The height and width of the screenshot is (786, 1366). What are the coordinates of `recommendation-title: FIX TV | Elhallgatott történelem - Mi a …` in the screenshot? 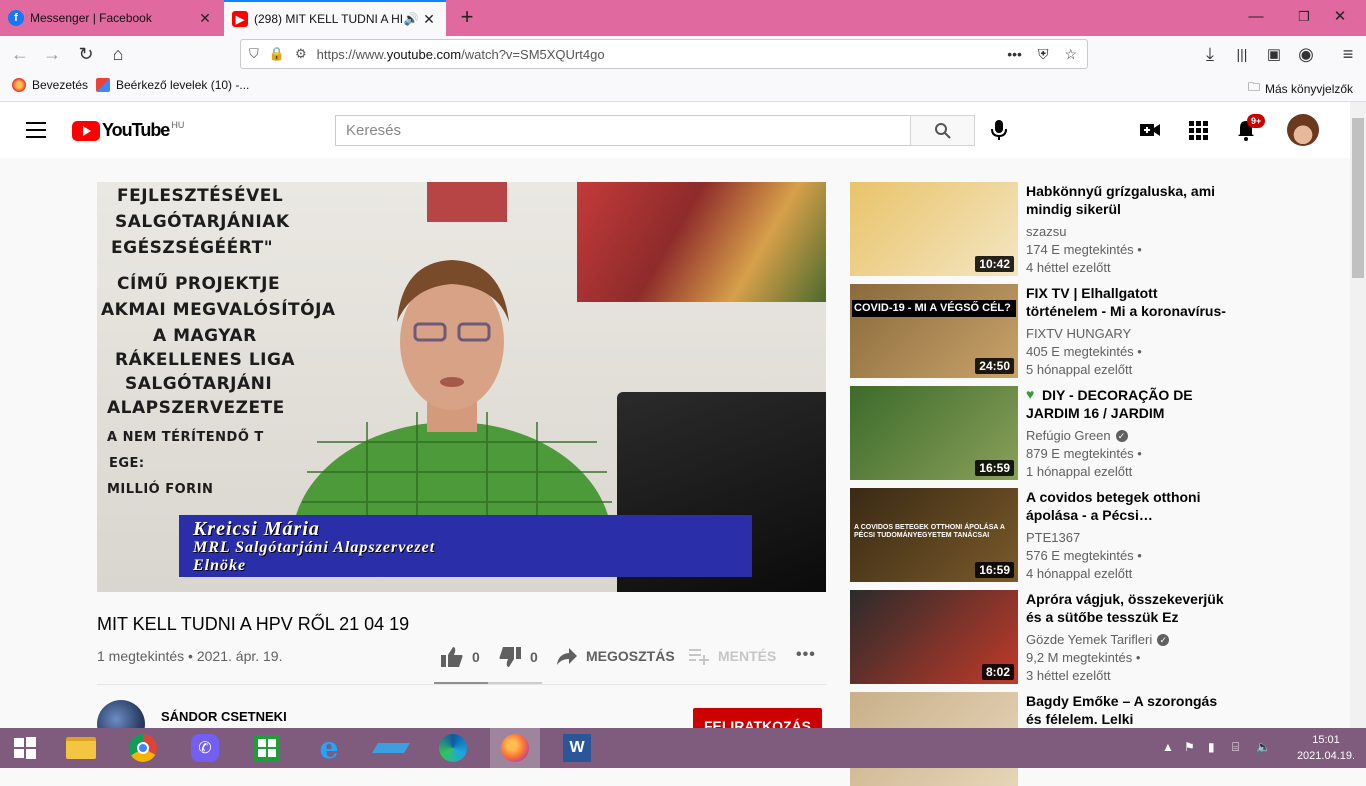 It's located at (1128, 302).